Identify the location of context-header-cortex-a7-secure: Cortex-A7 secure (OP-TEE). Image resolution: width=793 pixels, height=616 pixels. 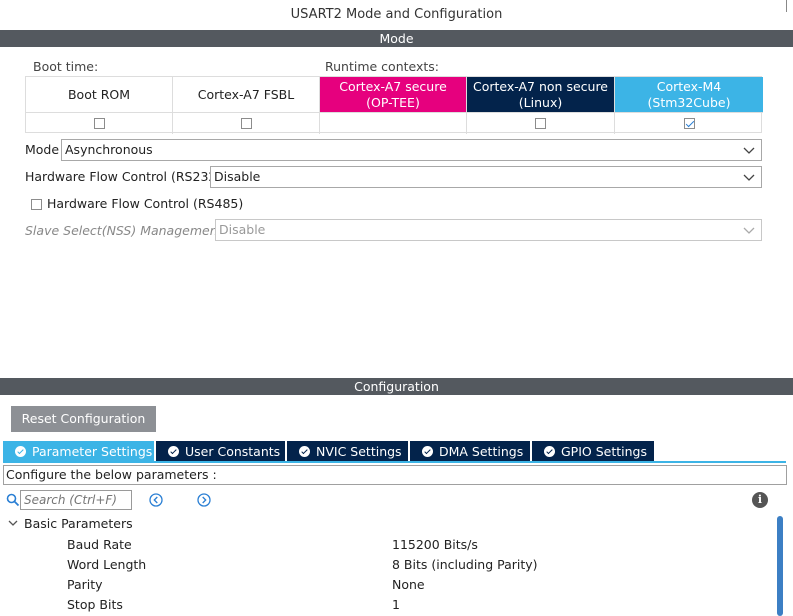
(393, 94).